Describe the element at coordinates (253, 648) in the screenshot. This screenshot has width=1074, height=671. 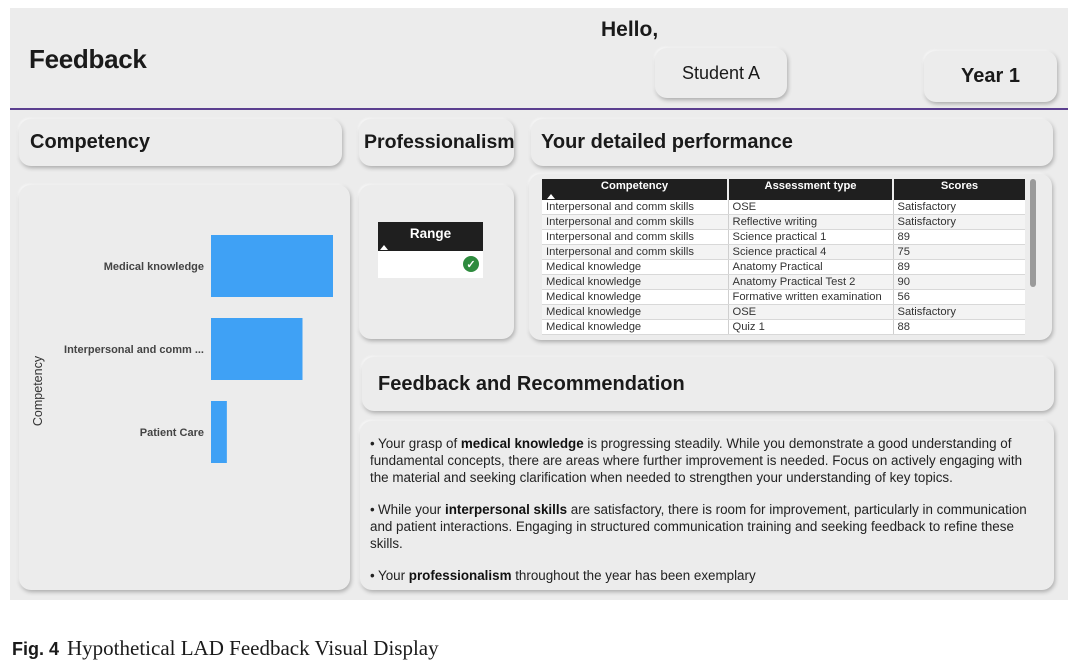
I see `figure-caption-text: Hypothetical LAD Feedback Visual Display` at that location.